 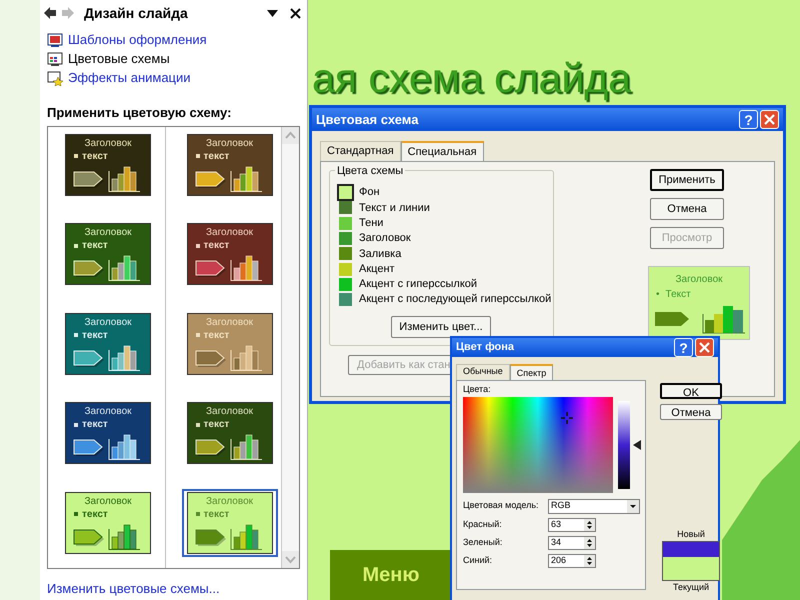 I want to click on dialog-button: OK, so click(x=691, y=391).